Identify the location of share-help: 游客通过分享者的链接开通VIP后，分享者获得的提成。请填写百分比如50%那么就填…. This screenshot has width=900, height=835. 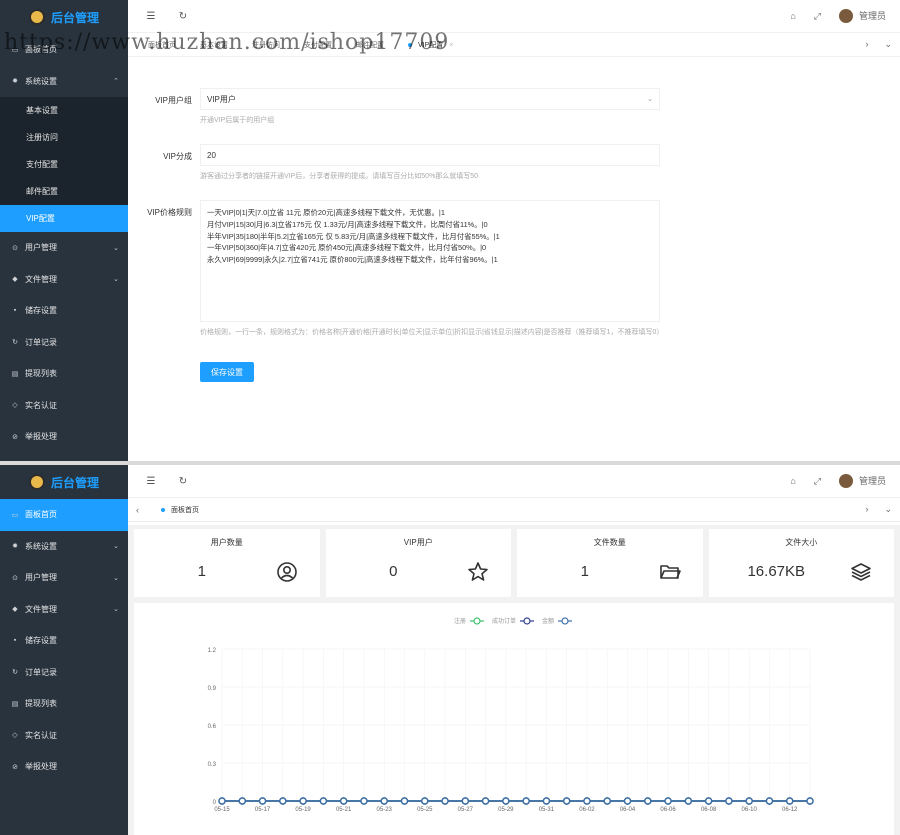
(339, 176).